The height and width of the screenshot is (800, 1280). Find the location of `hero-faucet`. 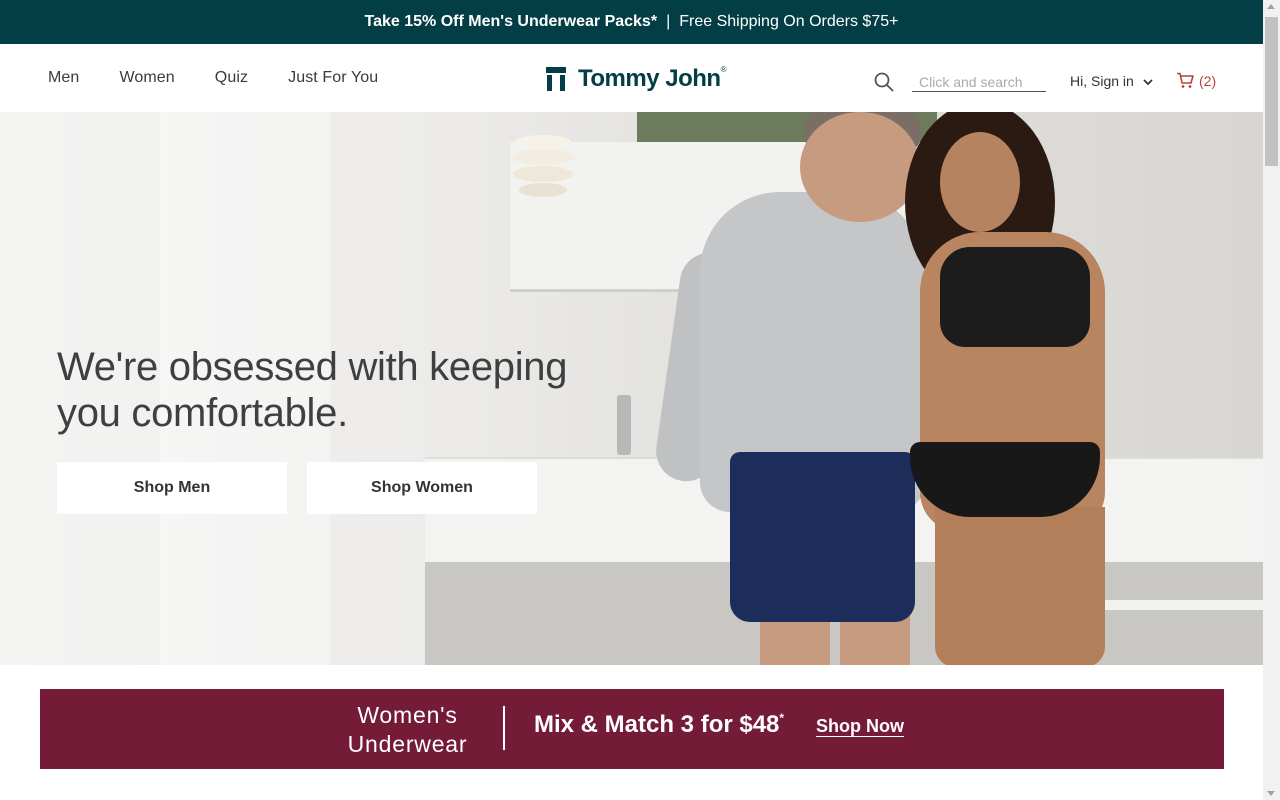

hero-faucet is located at coordinates (624, 425).